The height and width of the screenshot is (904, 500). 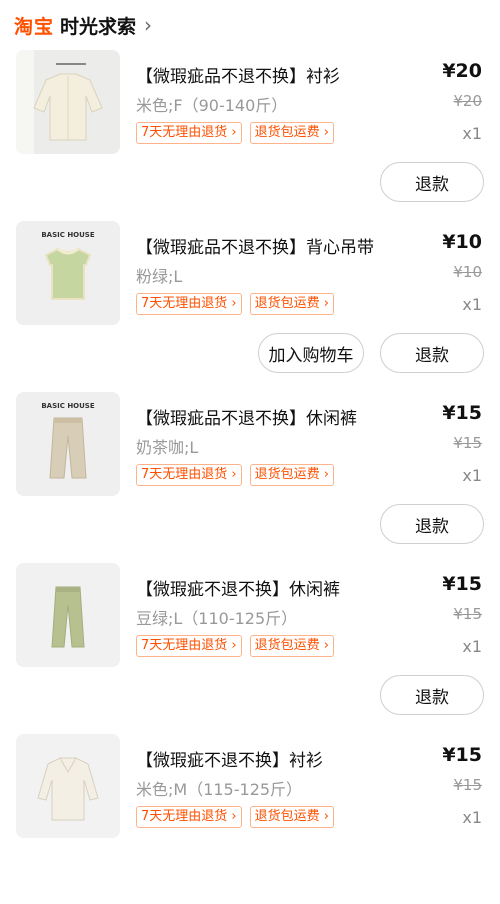 I want to click on shop-header: 淘宝 时光求索 ›, so click(x=83, y=25).